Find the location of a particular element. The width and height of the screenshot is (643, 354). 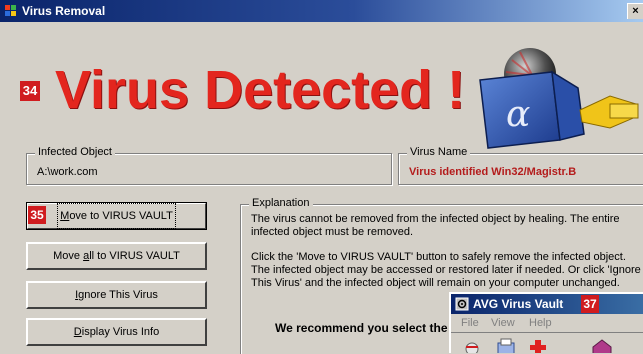

display-virus-info-button: Display Virus Info is located at coordinates (116, 332).